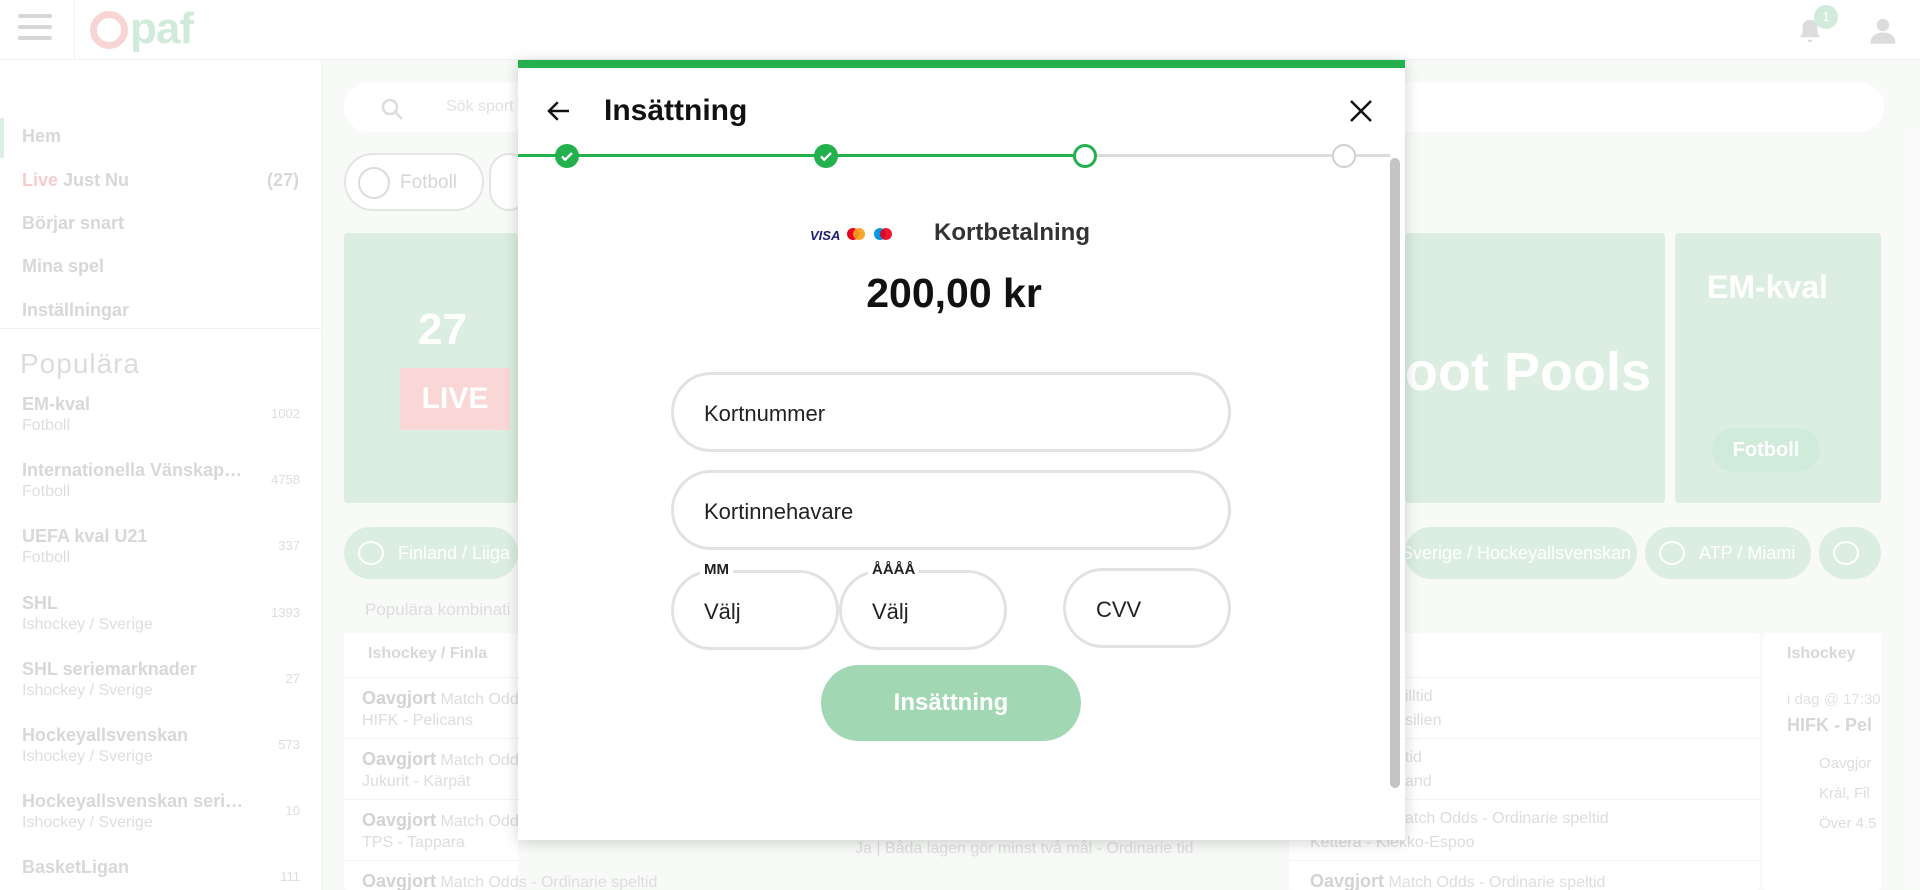 The height and width of the screenshot is (890, 1920). Describe the element at coordinates (951, 510) in the screenshot. I see `card-holder-input: Kortinnehavare` at that location.